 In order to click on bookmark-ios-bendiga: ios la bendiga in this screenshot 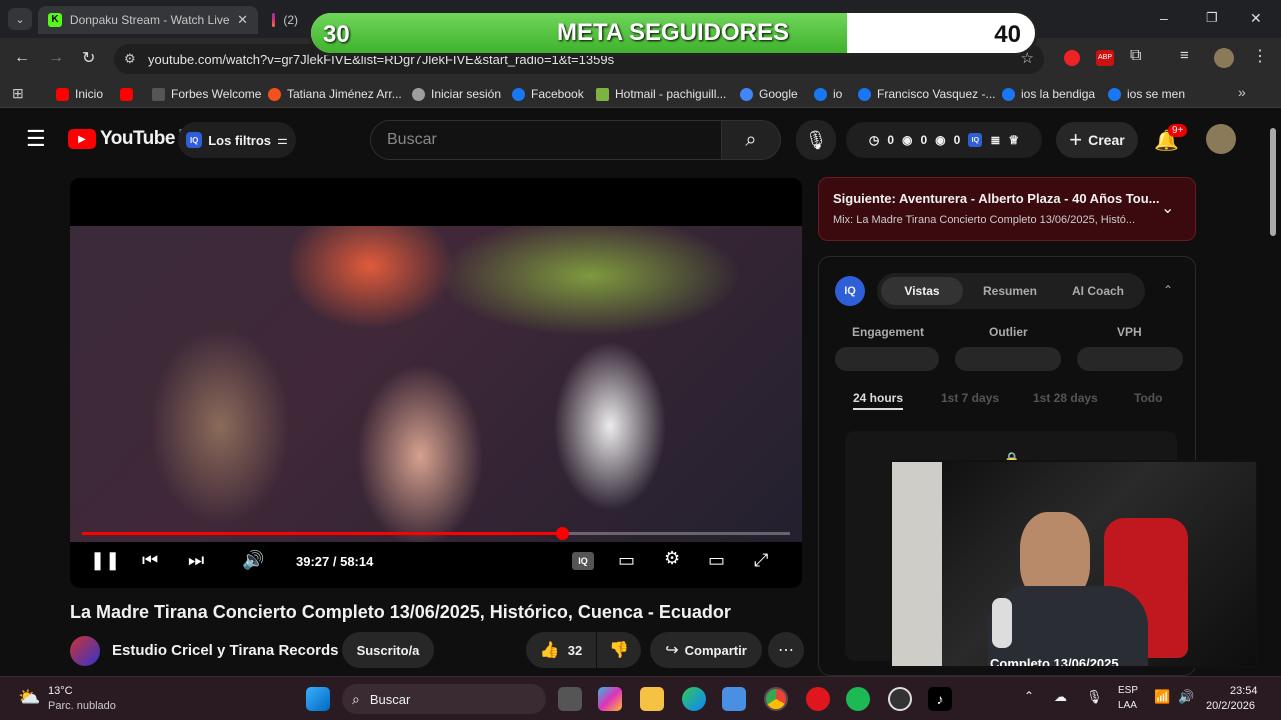, I will do `click(1048, 94)`.